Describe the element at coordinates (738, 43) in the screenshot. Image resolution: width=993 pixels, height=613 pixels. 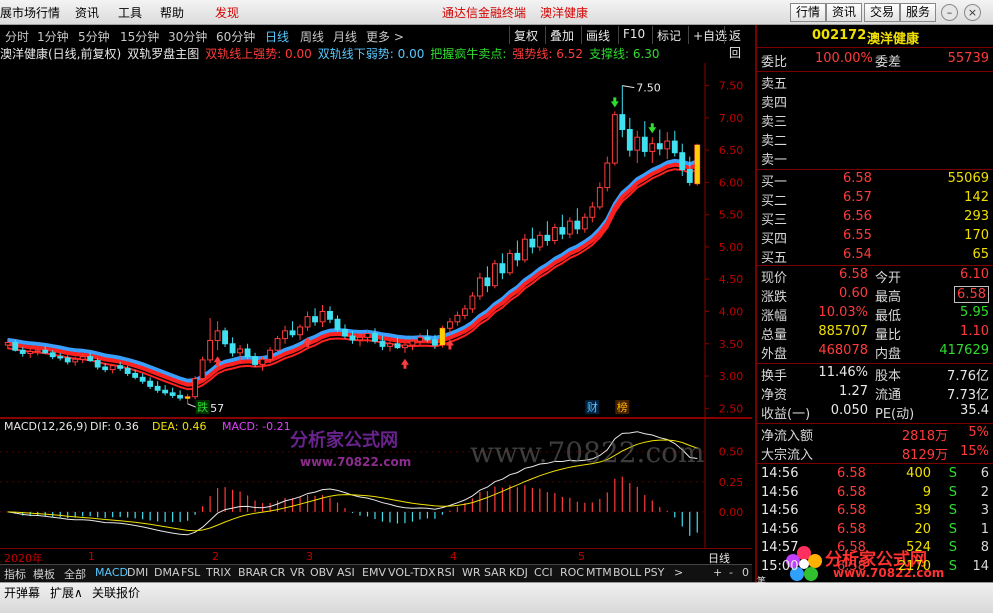
I see `back-button: 返回` at that location.